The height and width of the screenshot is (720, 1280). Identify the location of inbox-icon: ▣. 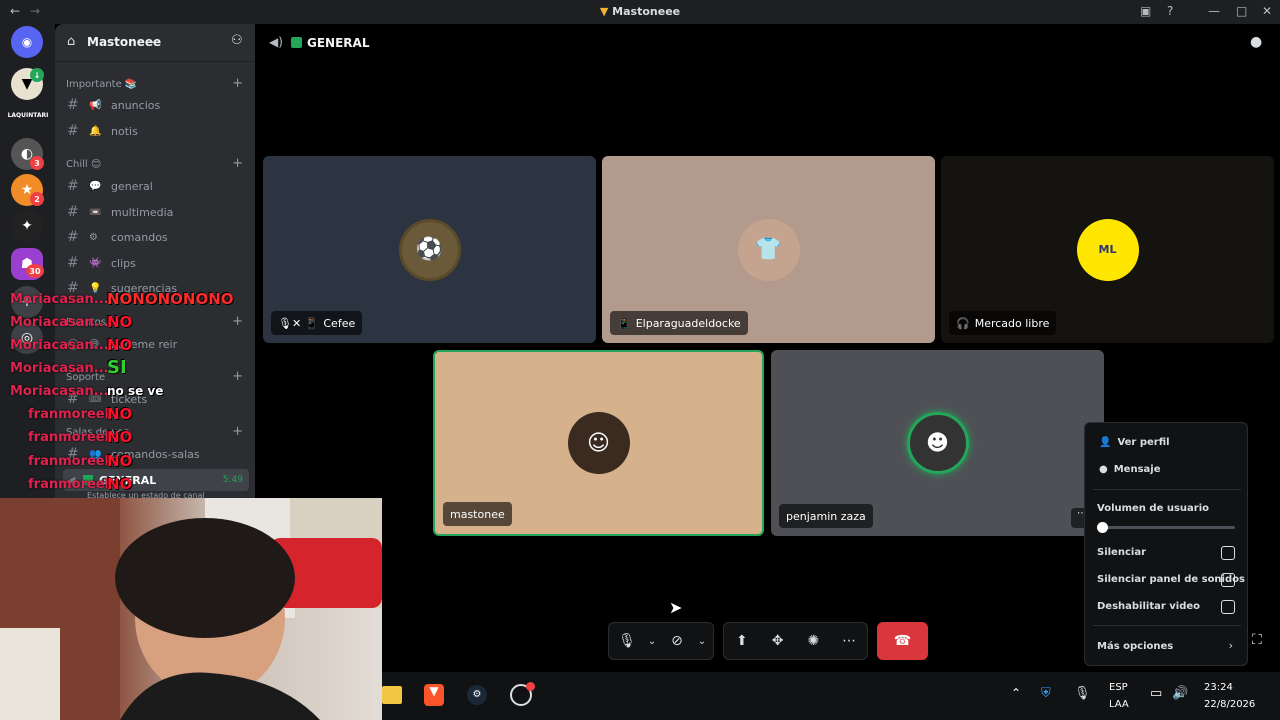
(1145, 11).